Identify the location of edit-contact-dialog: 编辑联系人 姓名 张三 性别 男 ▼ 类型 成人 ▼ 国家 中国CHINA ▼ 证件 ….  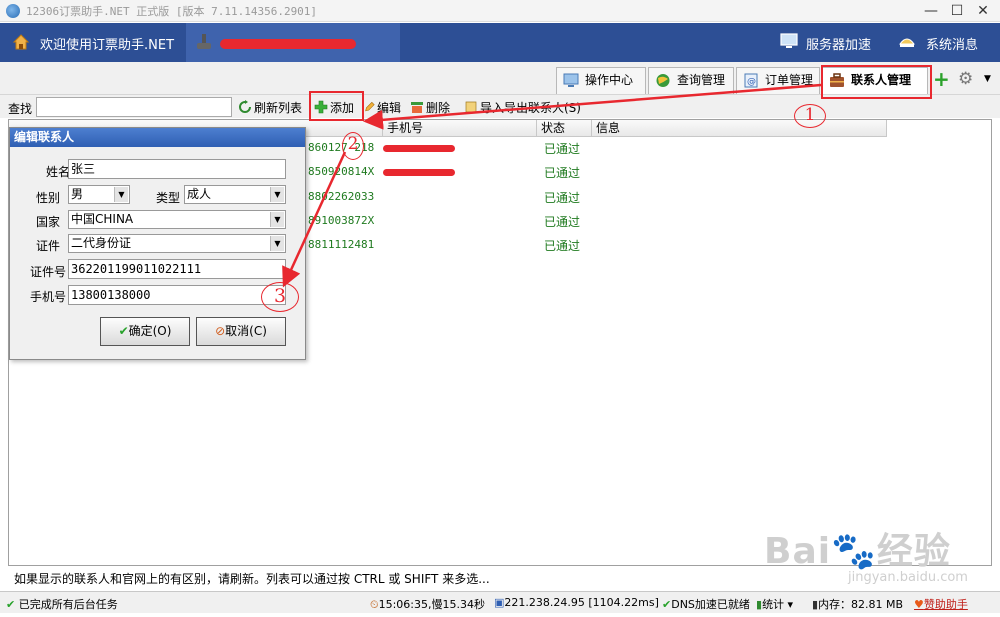
(157, 243).